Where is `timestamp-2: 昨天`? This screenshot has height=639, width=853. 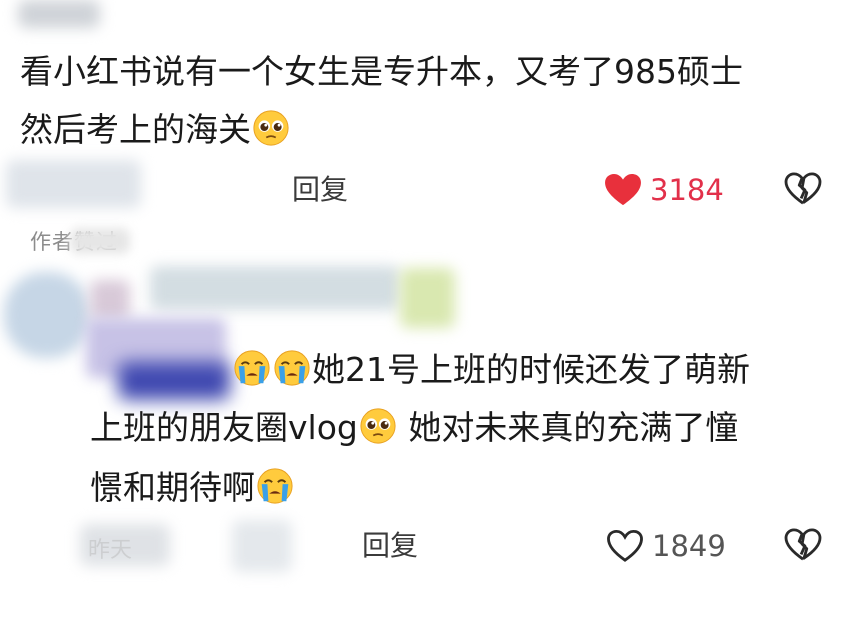
timestamp-2: 昨天 is located at coordinates (110, 550).